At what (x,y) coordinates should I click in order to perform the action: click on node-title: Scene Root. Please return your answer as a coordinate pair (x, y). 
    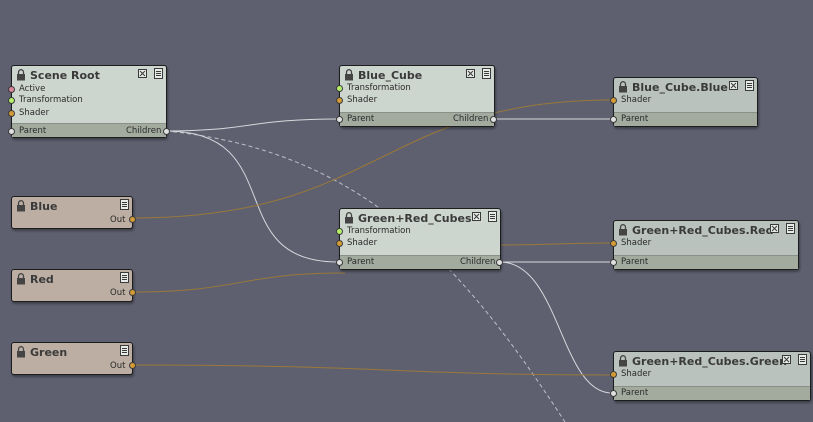
    Looking at the image, I should click on (65, 75).